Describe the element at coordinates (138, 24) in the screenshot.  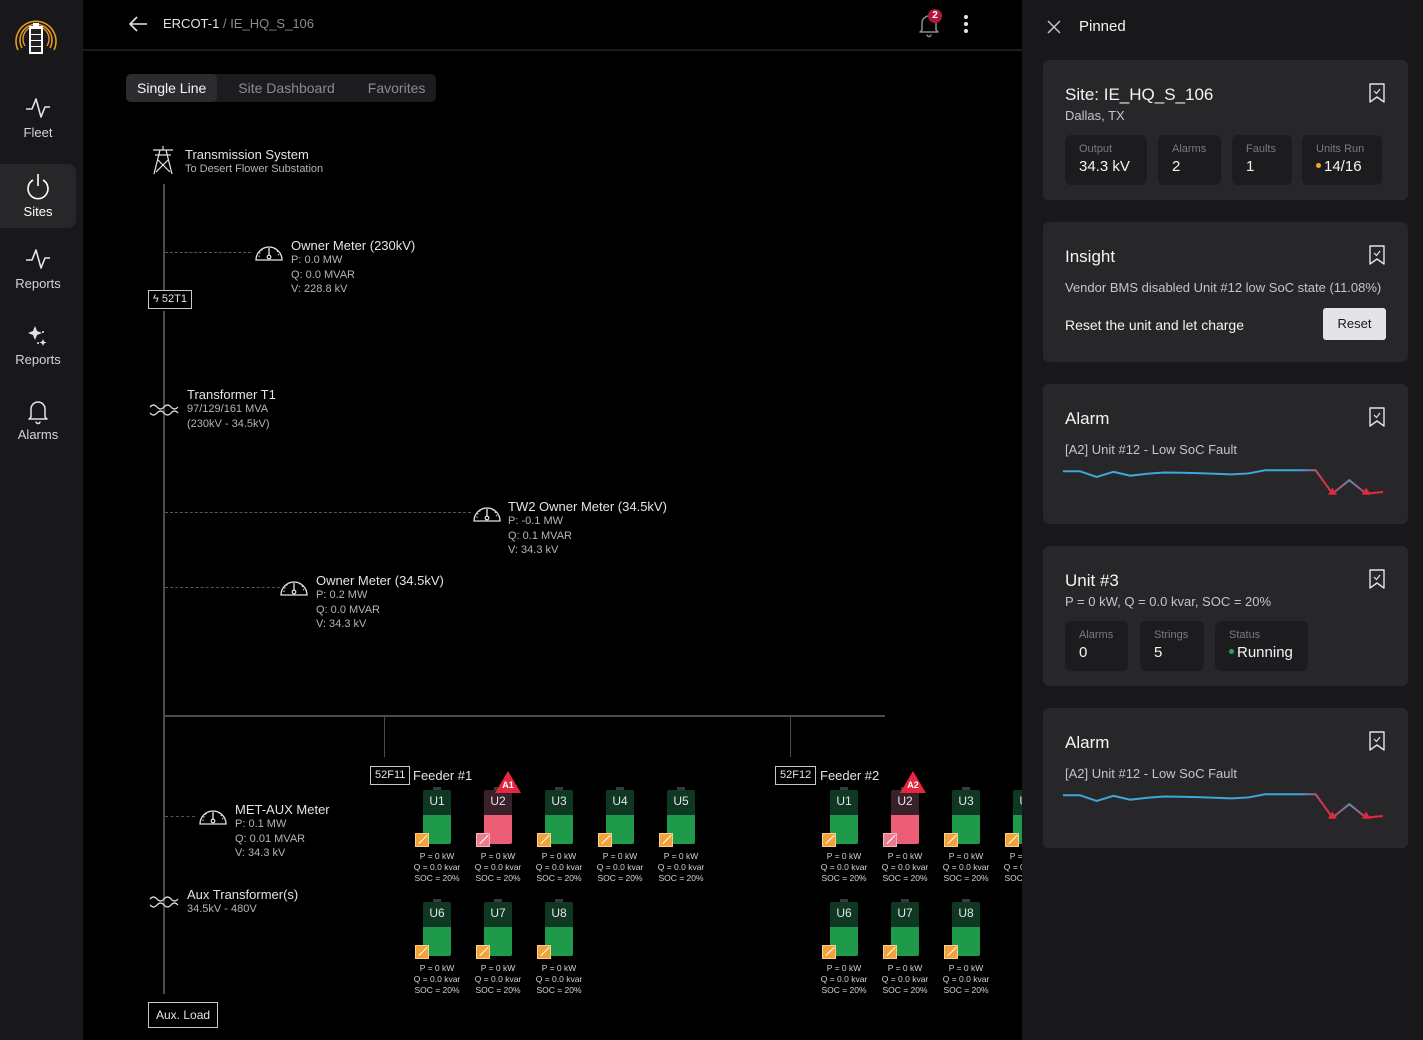
I see `back-arrow-icon` at that location.